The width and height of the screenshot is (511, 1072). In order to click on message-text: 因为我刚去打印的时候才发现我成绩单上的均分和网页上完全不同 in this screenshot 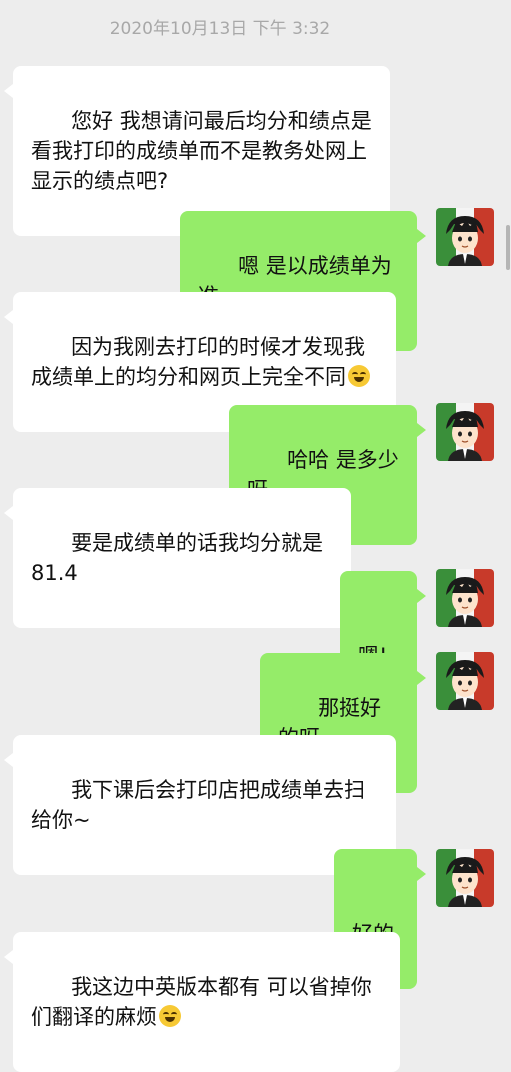, I will do `click(198, 362)`.